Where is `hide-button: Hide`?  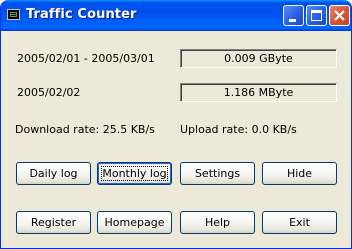 hide-button: Hide is located at coordinates (299, 173).